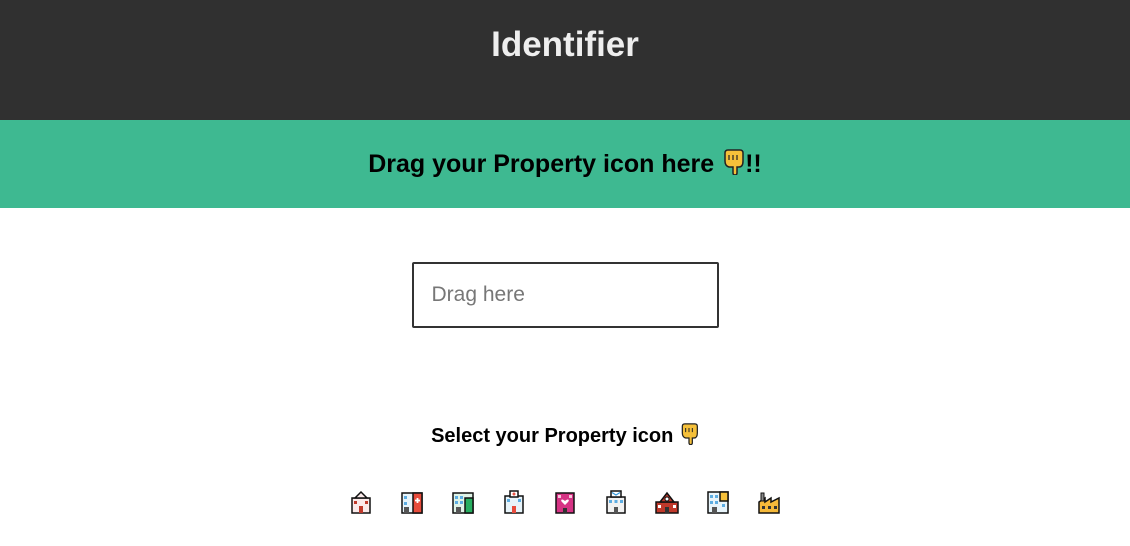 The image size is (1130, 546). I want to click on banner-heading: Drag your Property icon here !!, so click(565, 164).